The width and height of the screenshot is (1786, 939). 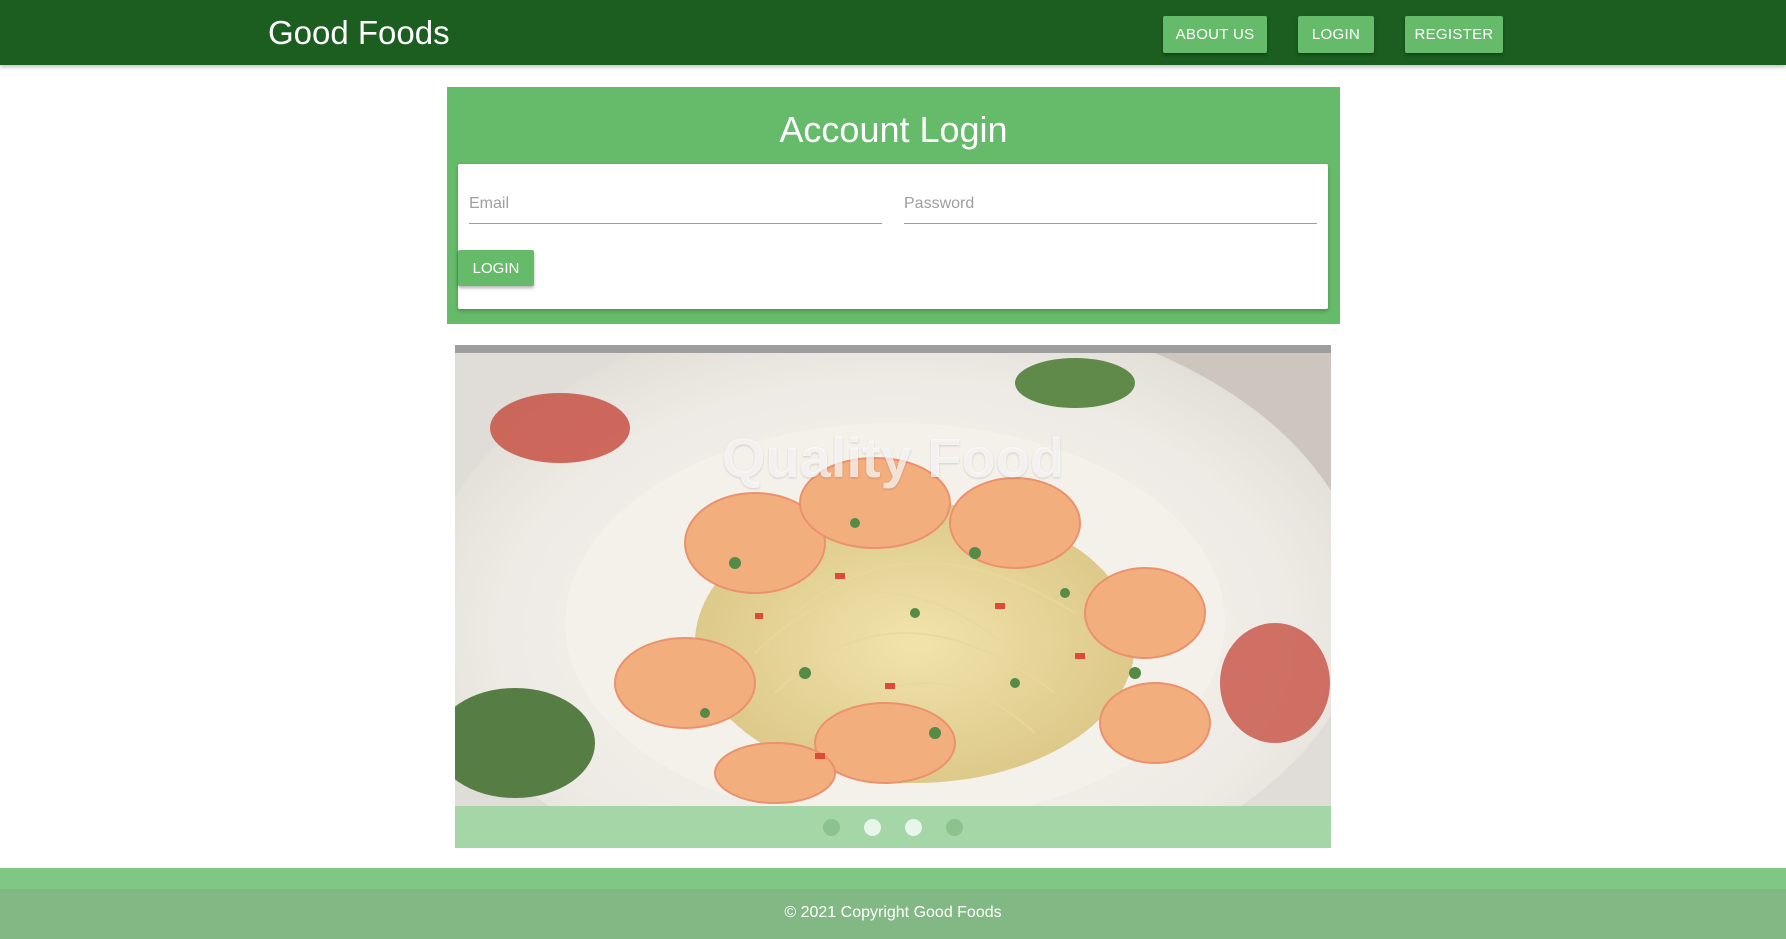 What do you see at coordinates (675, 204) in the screenshot?
I see `email-field` at bounding box center [675, 204].